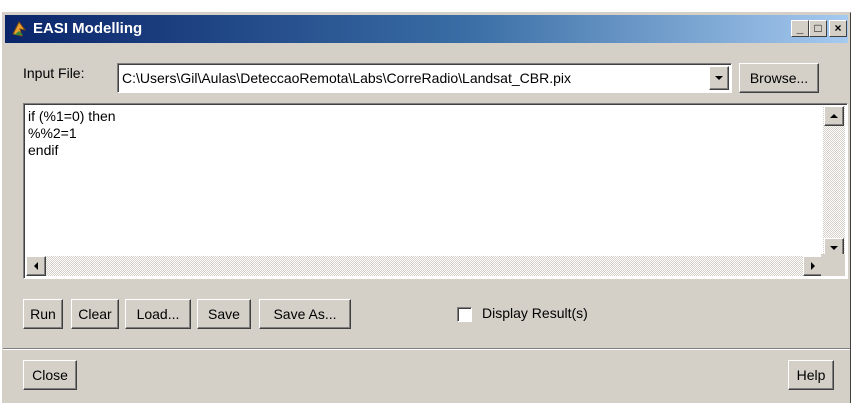  I want to click on app-icon, so click(19, 29).